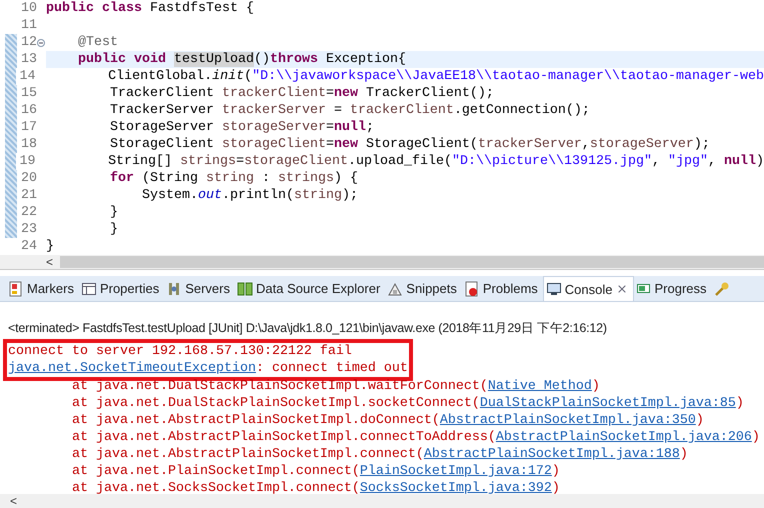  What do you see at coordinates (208, 368) in the screenshot?
I see `console-line: java.net.SocketTimeoutException: connect timed out` at bounding box center [208, 368].